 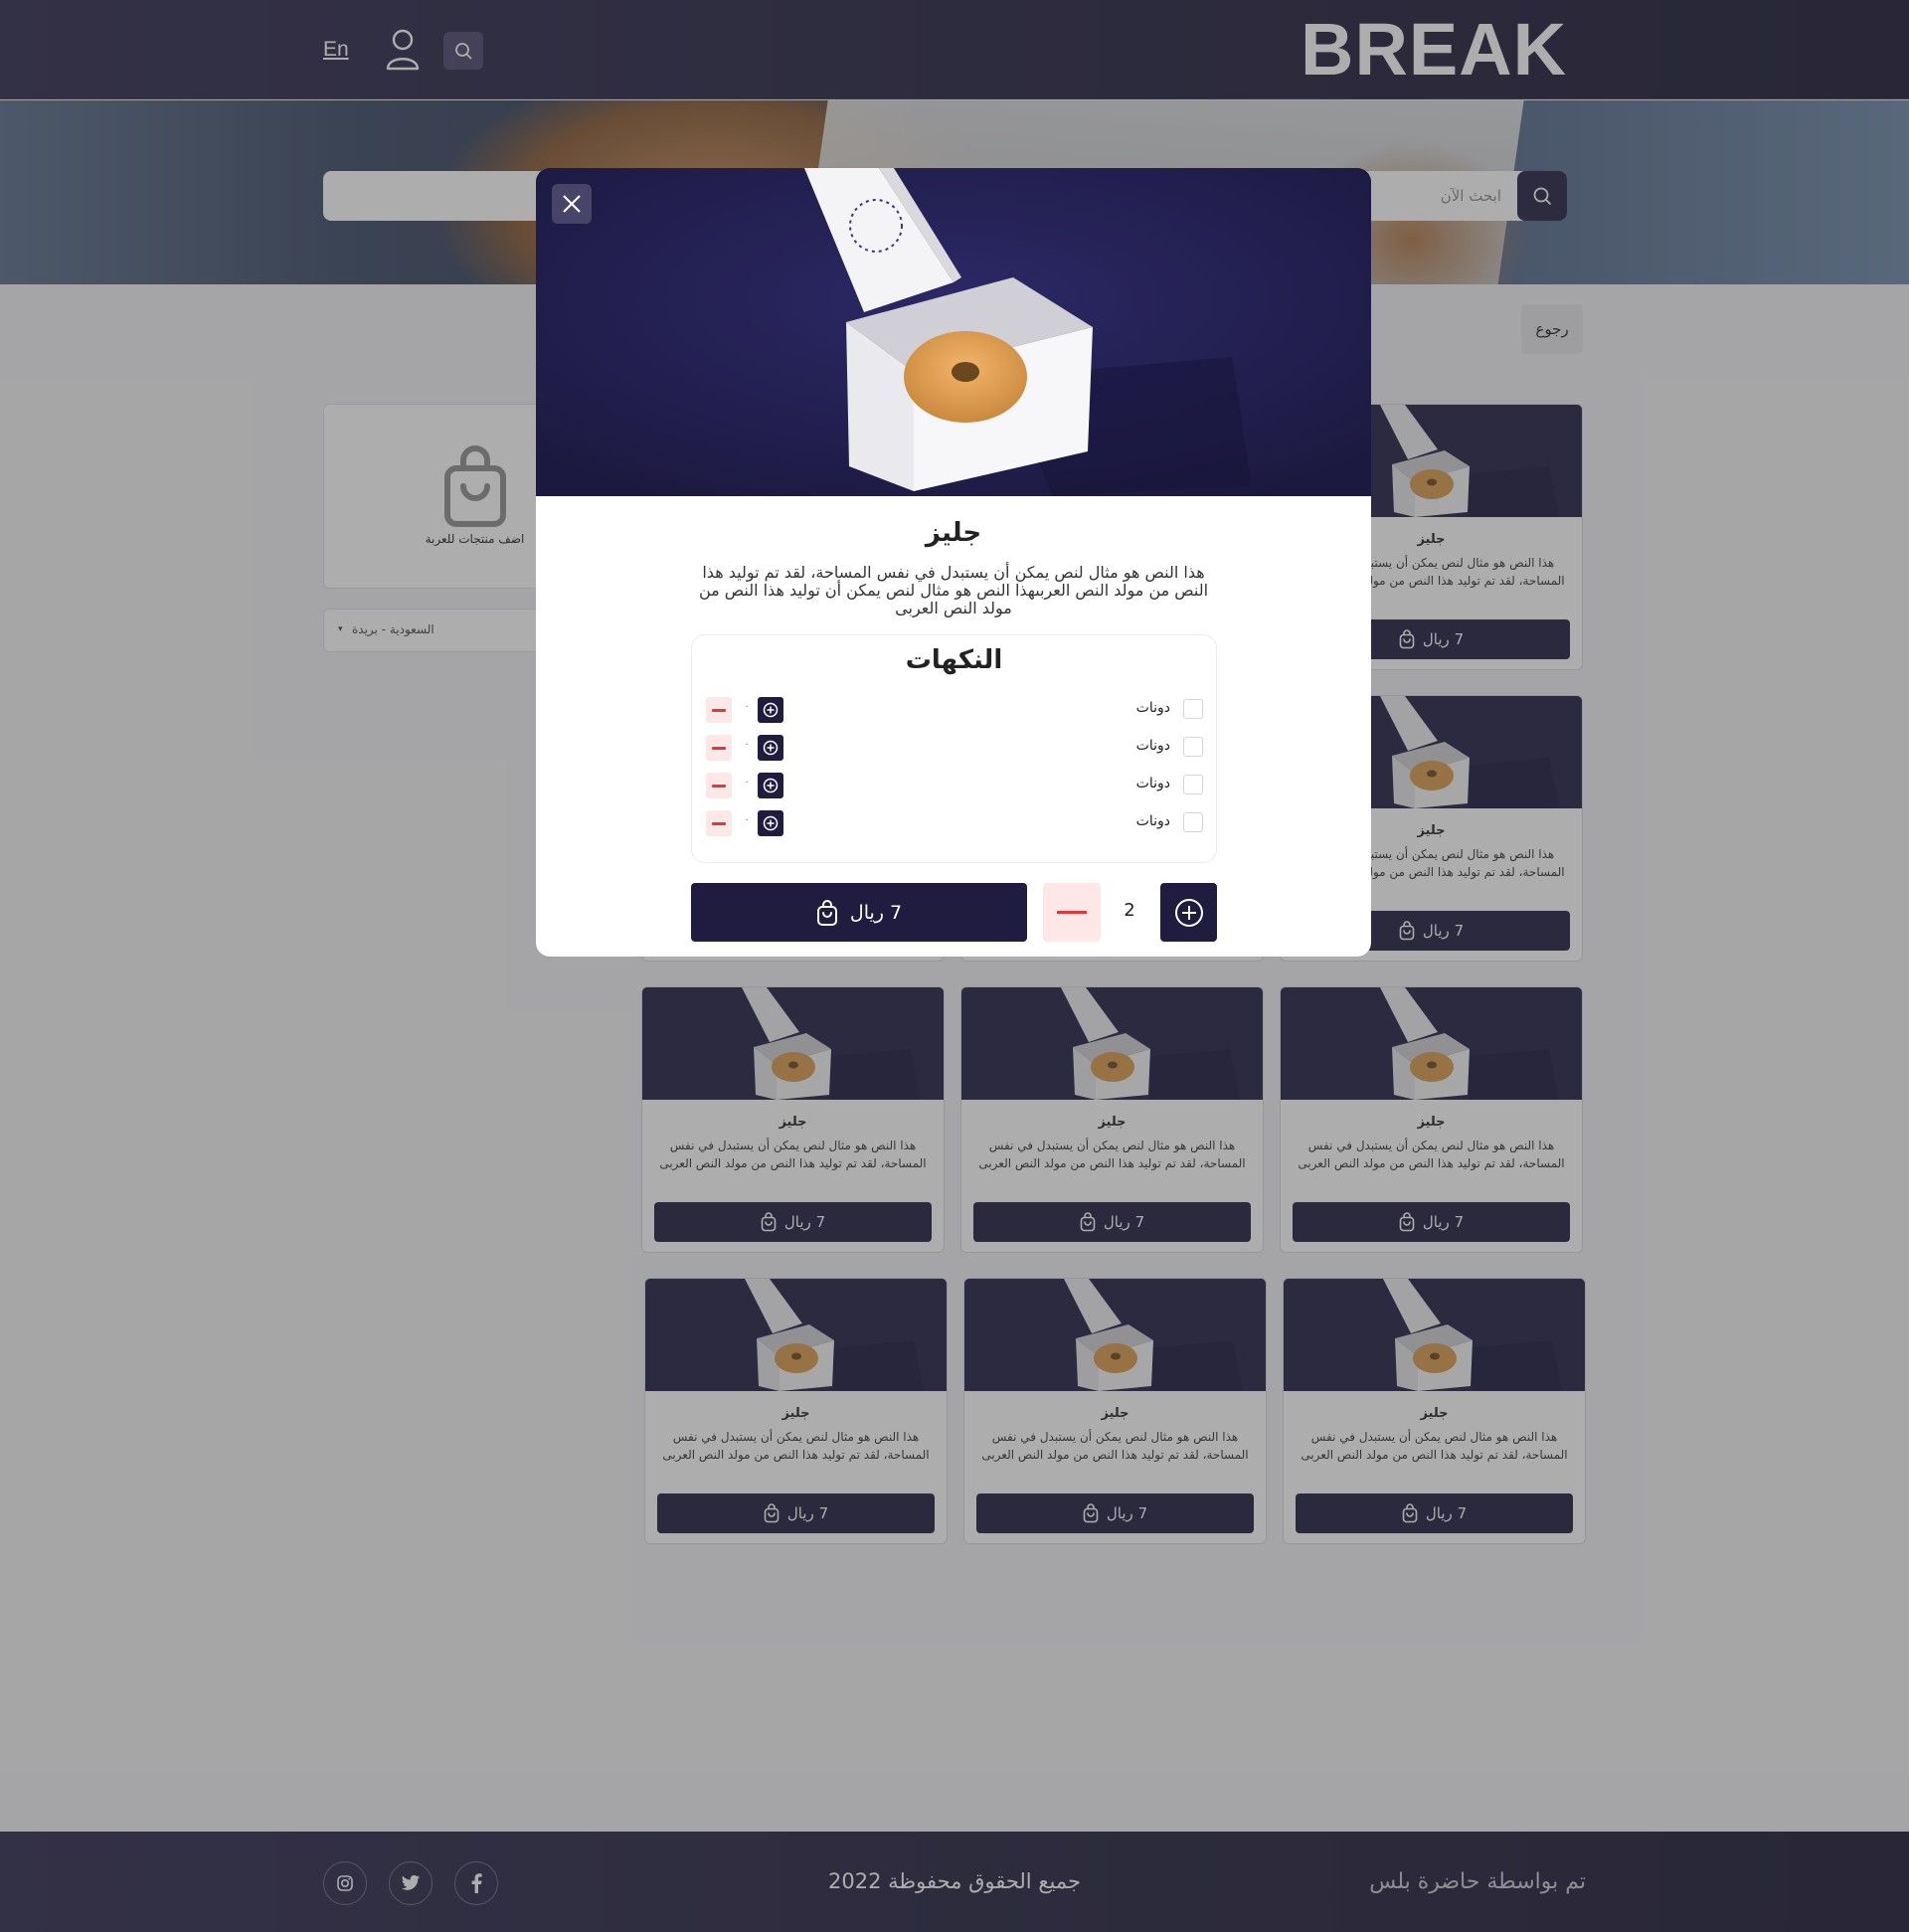 I want to click on product-image, so click(x=953, y=332).